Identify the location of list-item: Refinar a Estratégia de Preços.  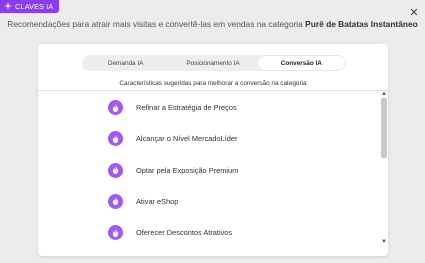
(173, 107).